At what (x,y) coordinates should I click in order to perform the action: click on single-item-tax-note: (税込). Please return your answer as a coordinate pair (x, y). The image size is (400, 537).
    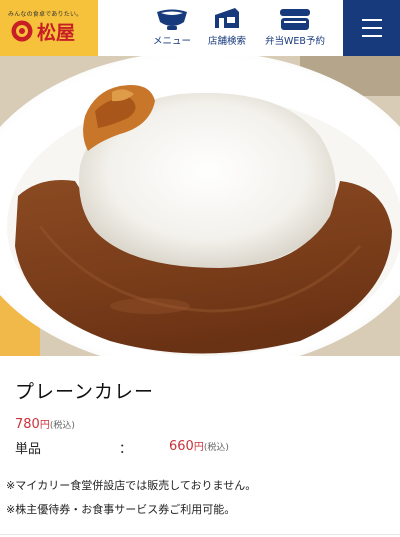
    Looking at the image, I should click on (216, 448).